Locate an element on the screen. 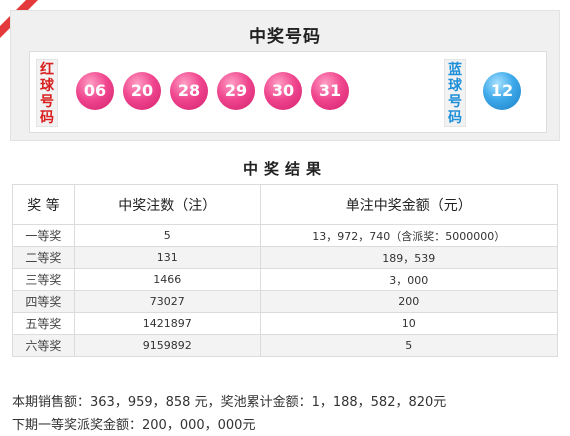 This screenshot has height=436, width=570. results-title: 中奖结果 is located at coordinates (284, 169).